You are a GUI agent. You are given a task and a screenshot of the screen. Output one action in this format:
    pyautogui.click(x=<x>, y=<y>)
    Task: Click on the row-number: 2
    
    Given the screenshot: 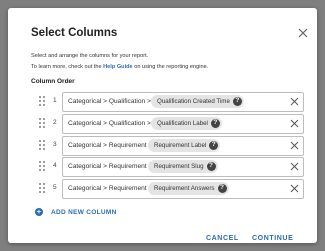 What is the action you would take?
    pyautogui.click(x=55, y=122)
    